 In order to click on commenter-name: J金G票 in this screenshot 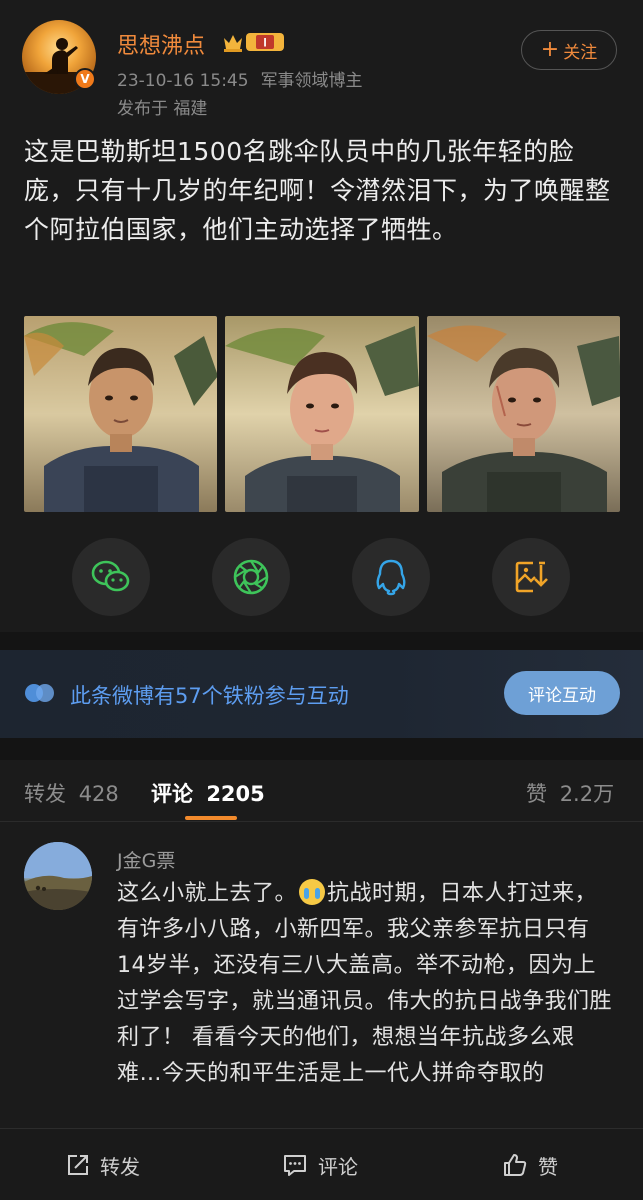, I will do `click(146, 859)`.